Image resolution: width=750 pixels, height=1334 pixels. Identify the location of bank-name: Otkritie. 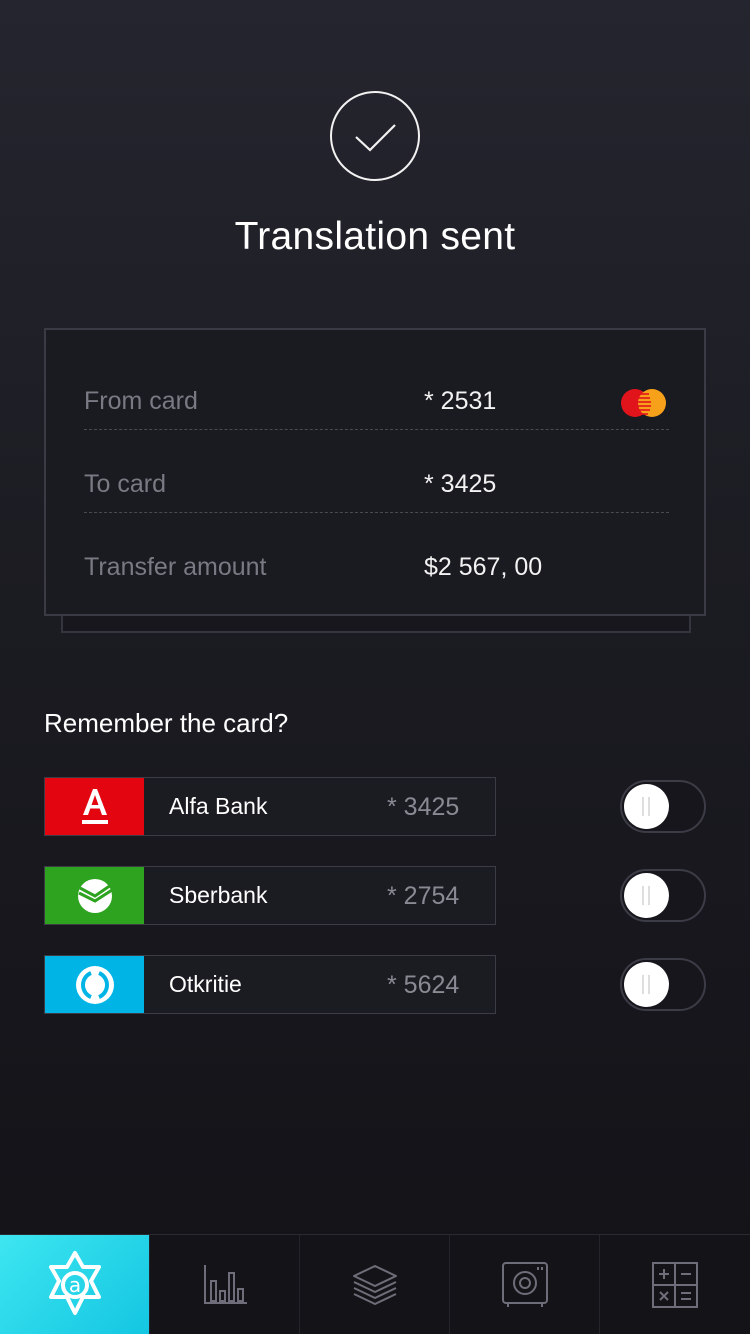
(205, 984).